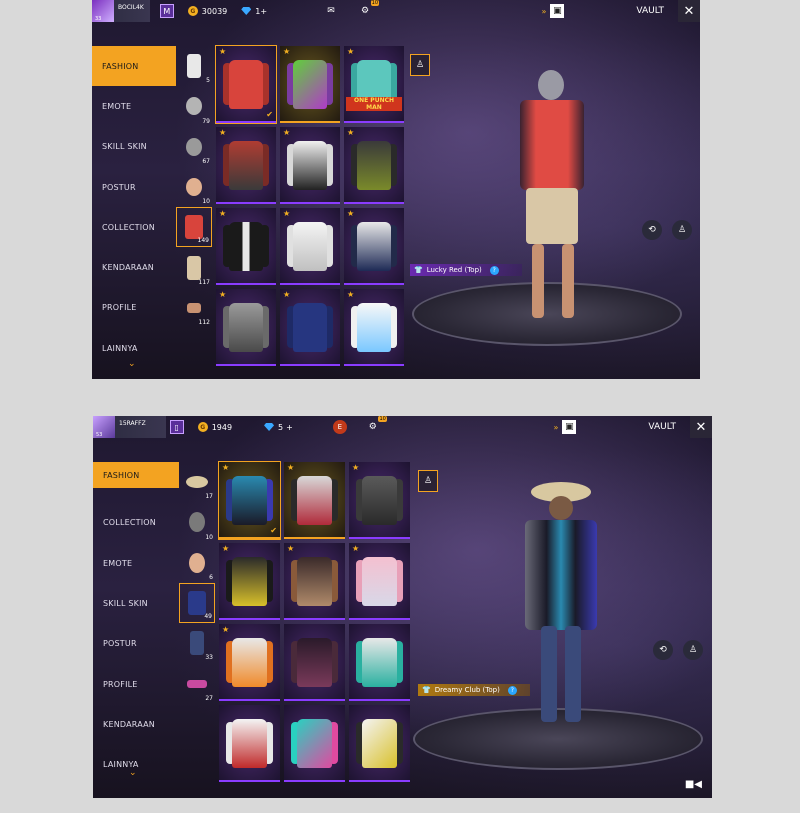 Image resolution: width=800 pixels, height=813 pixels. I want to click on coin-amount: 1949, so click(222, 427).